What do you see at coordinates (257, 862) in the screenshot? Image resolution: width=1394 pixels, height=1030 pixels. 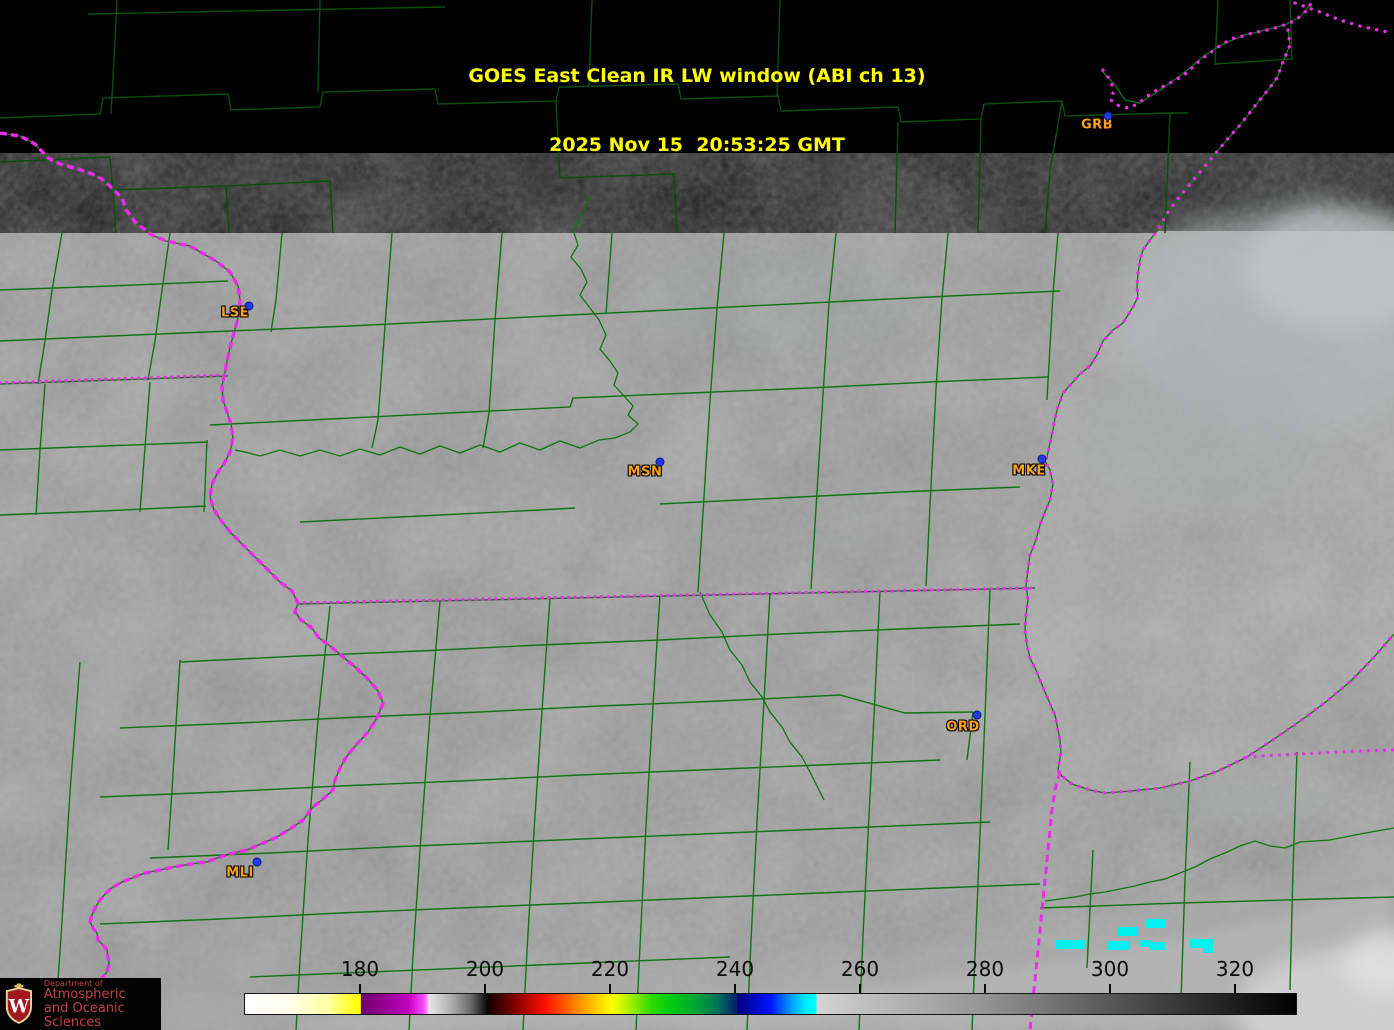 I see `station-marker-MLI` at bounding box center [257, 862].